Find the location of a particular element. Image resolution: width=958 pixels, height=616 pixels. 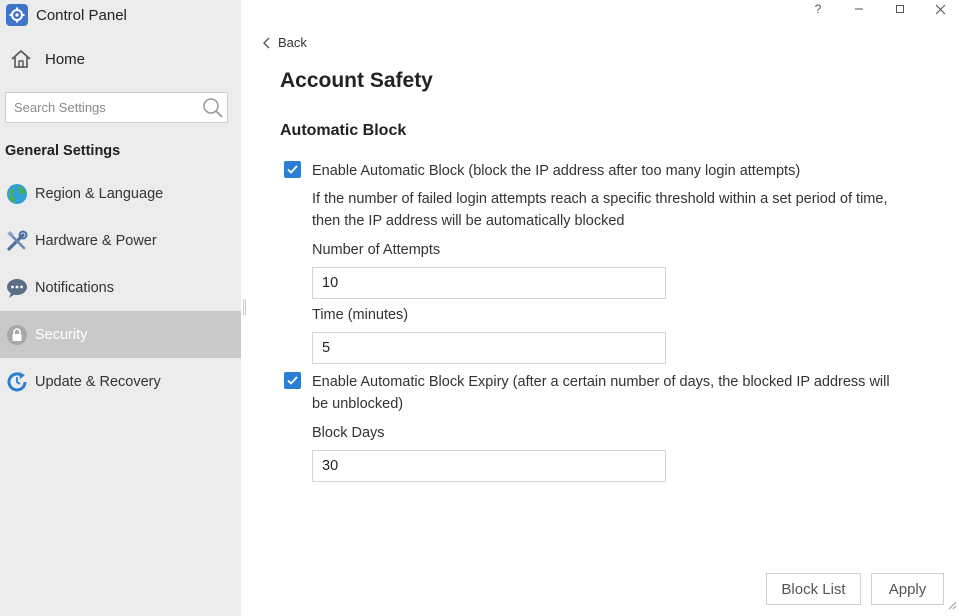

search-input is located at coordinates (106, 107).